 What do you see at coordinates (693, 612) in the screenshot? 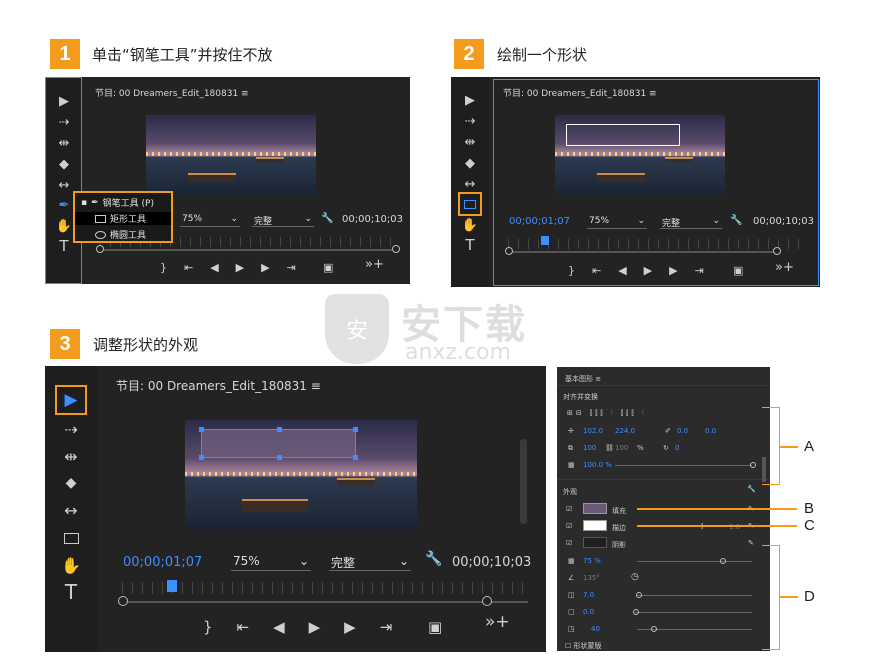
I see `shadow-size-slider` at bounding box center [693, 612].